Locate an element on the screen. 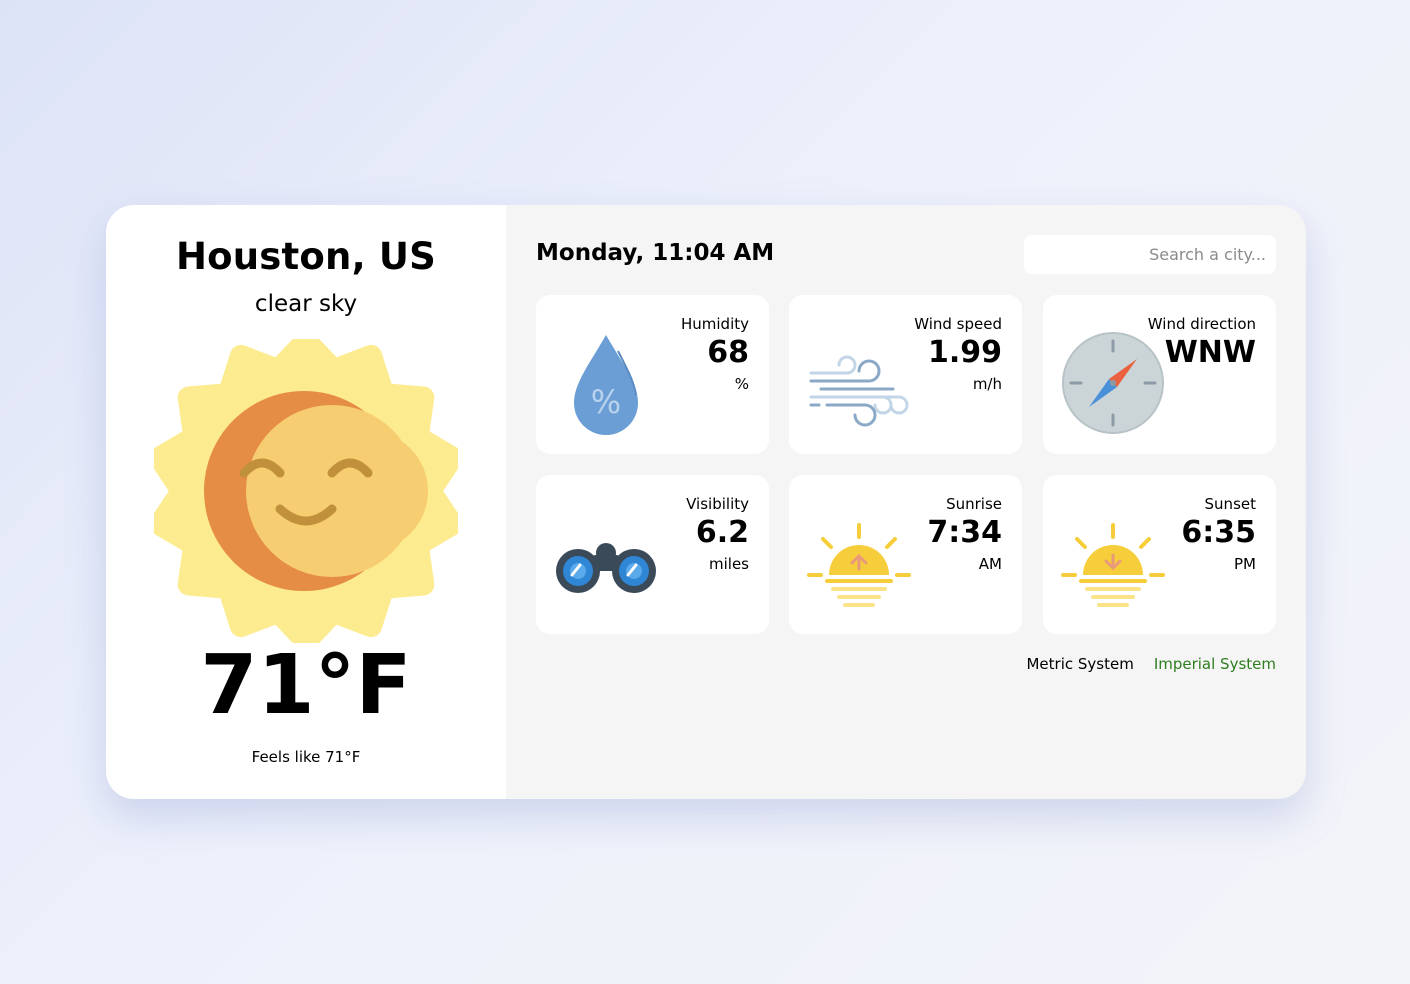 Image resolution: width=1410 pixels, height=984 pixels. city-search-input is located at coordinates (1150, 254).